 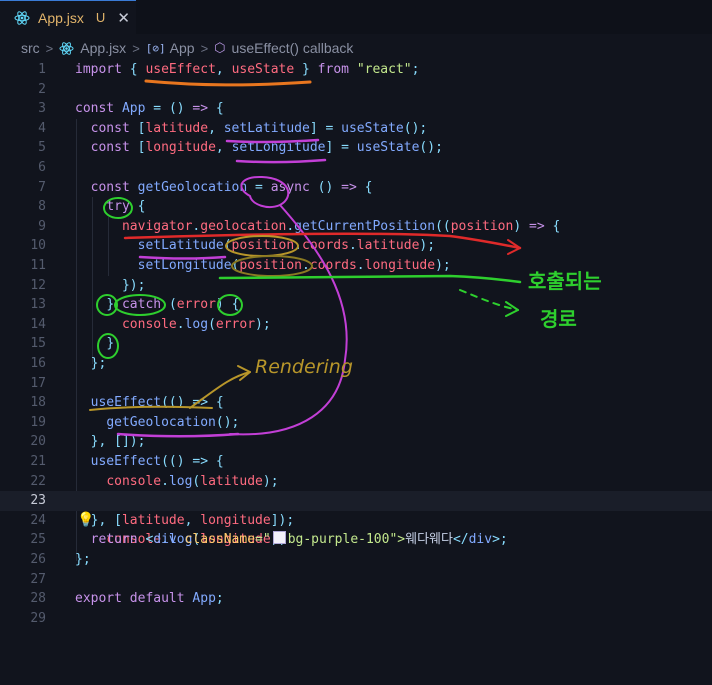 What do you see at coordinates (356, 403) in the screenshot?
I see `code-line-18: useEffect(() => {` at bounding box center [356, 403].